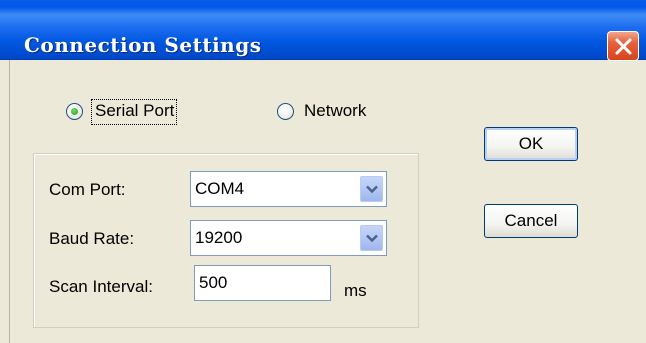 The width and height of the screenshot is (646, 343). What do you see at coordinates (285, 111) in the screenshot?
I see `network-radio` at bounding box center [285, 111].